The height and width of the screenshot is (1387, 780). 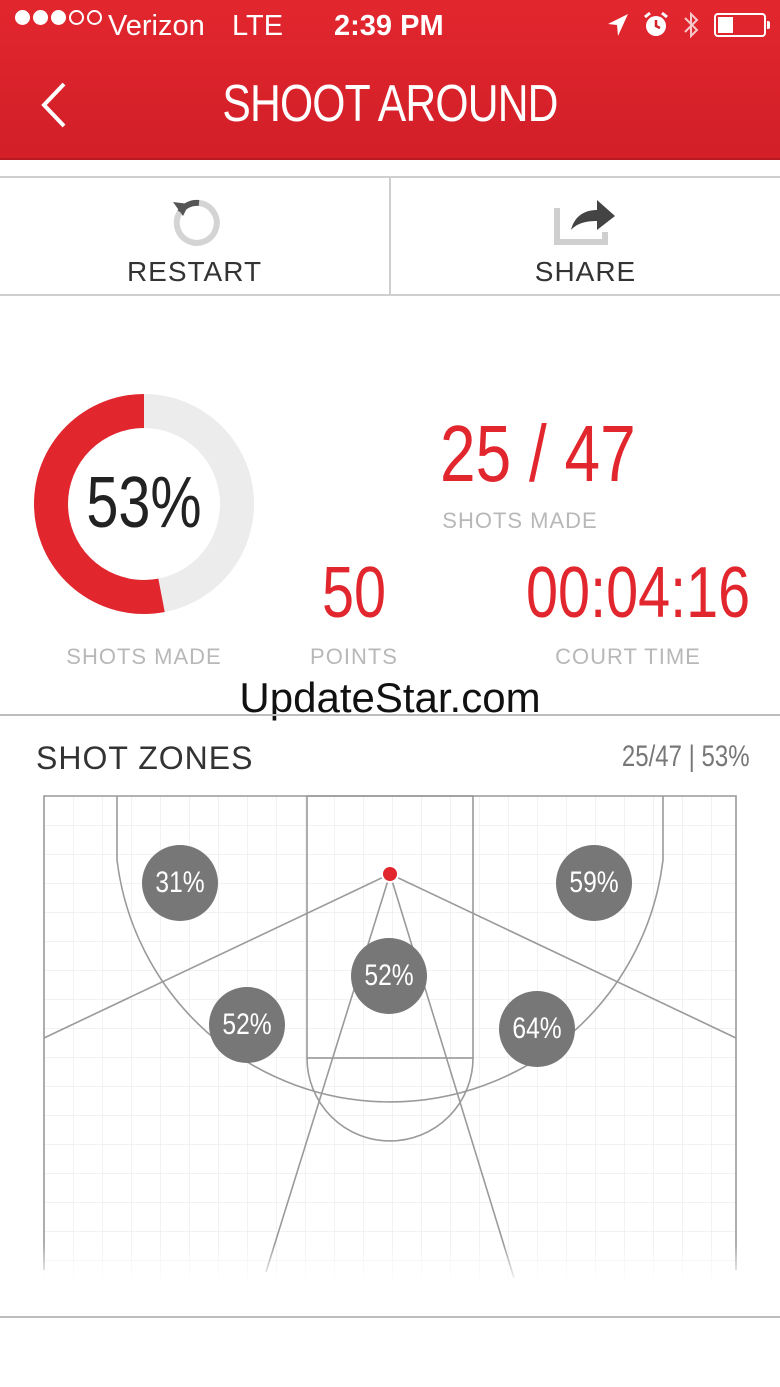 I want to click on zone-left-wing: 52%, so click(x=247, y=1025).